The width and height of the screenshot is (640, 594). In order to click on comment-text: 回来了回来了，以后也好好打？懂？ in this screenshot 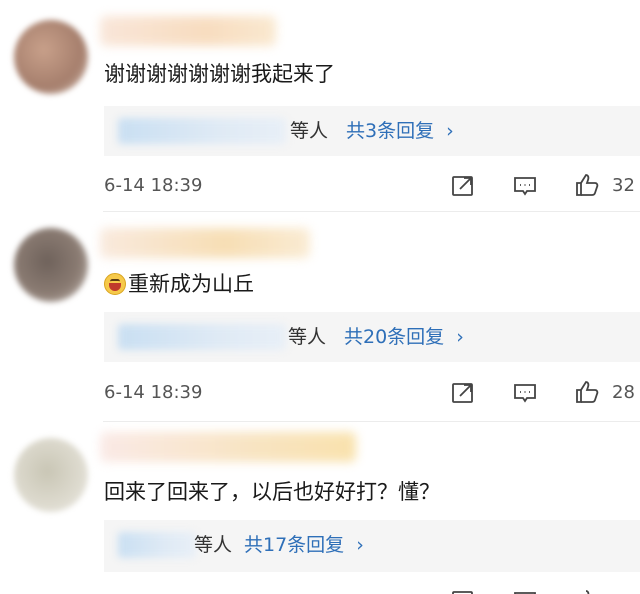, I will do `click(272, 492)`.